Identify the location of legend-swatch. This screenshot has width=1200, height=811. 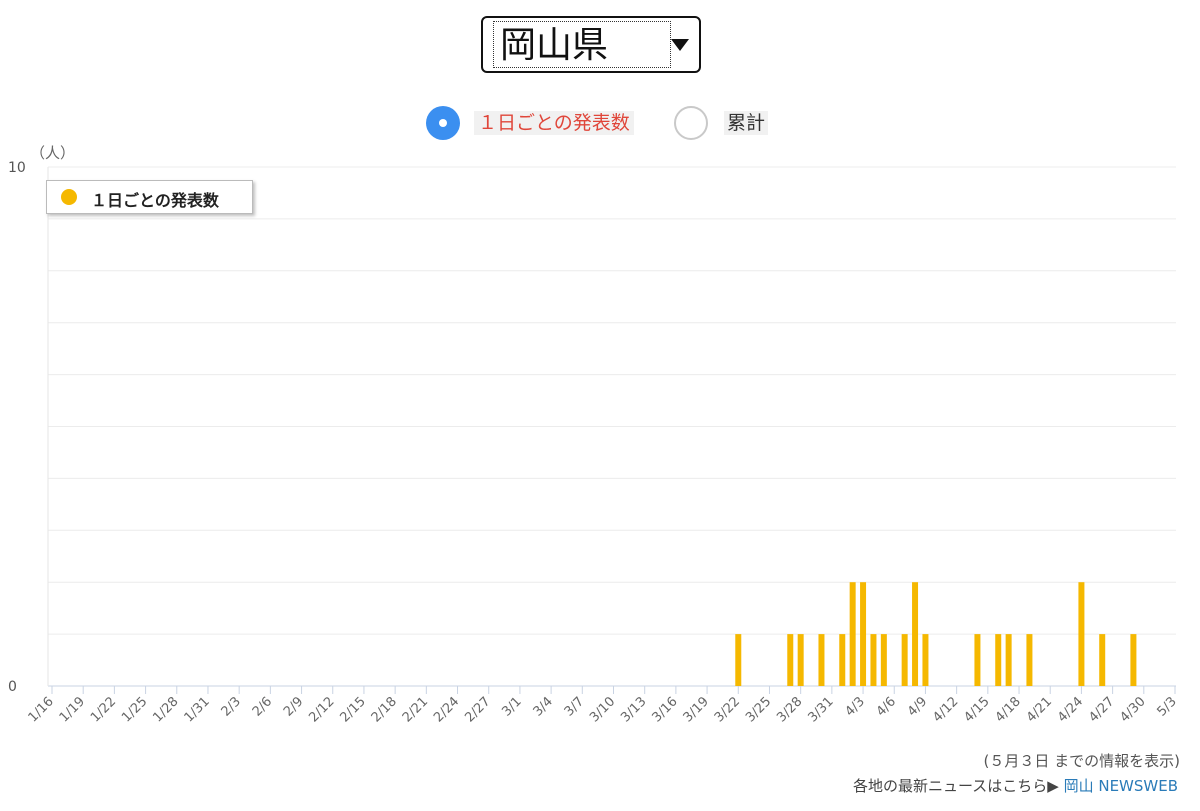
(69, 197).